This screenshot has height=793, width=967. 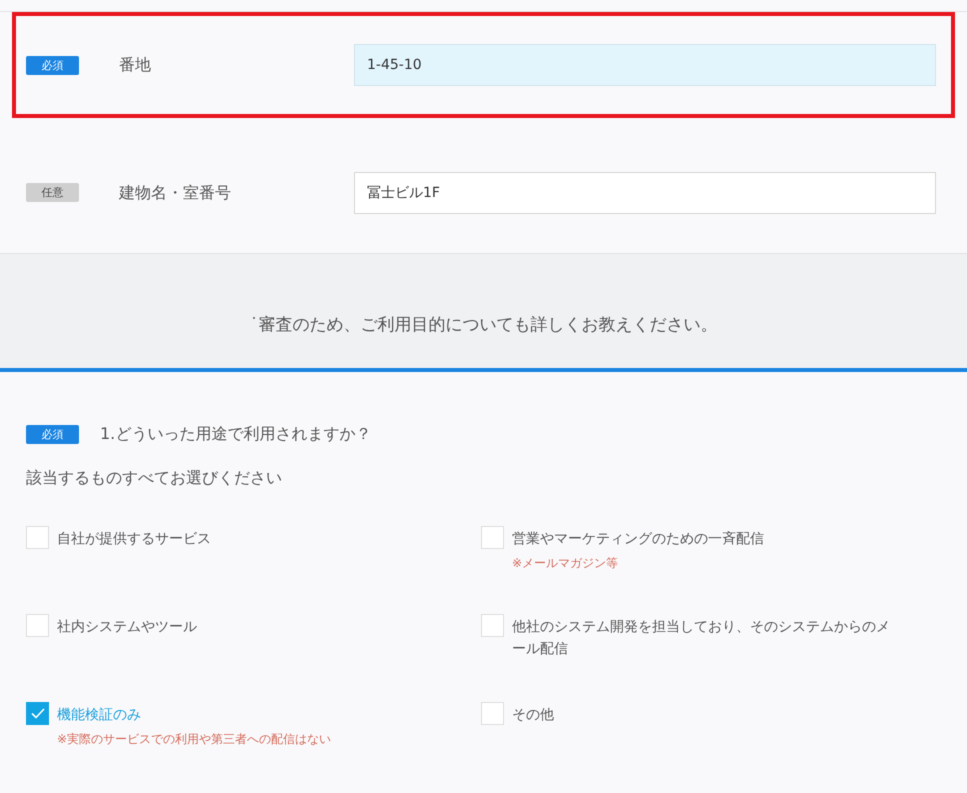 What do you see at coordinates (645, 193) in the screenshot?
I see `input-field: 冨士ビル1F` at bounding box center [645, 193].